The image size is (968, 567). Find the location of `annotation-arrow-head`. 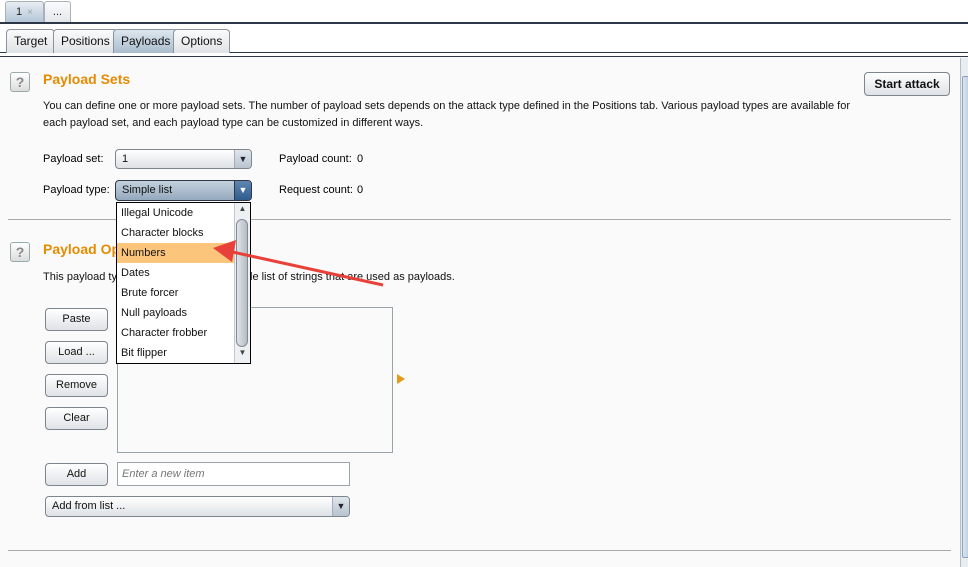

annotation-arrow-head is located at coordinates (224, 251).